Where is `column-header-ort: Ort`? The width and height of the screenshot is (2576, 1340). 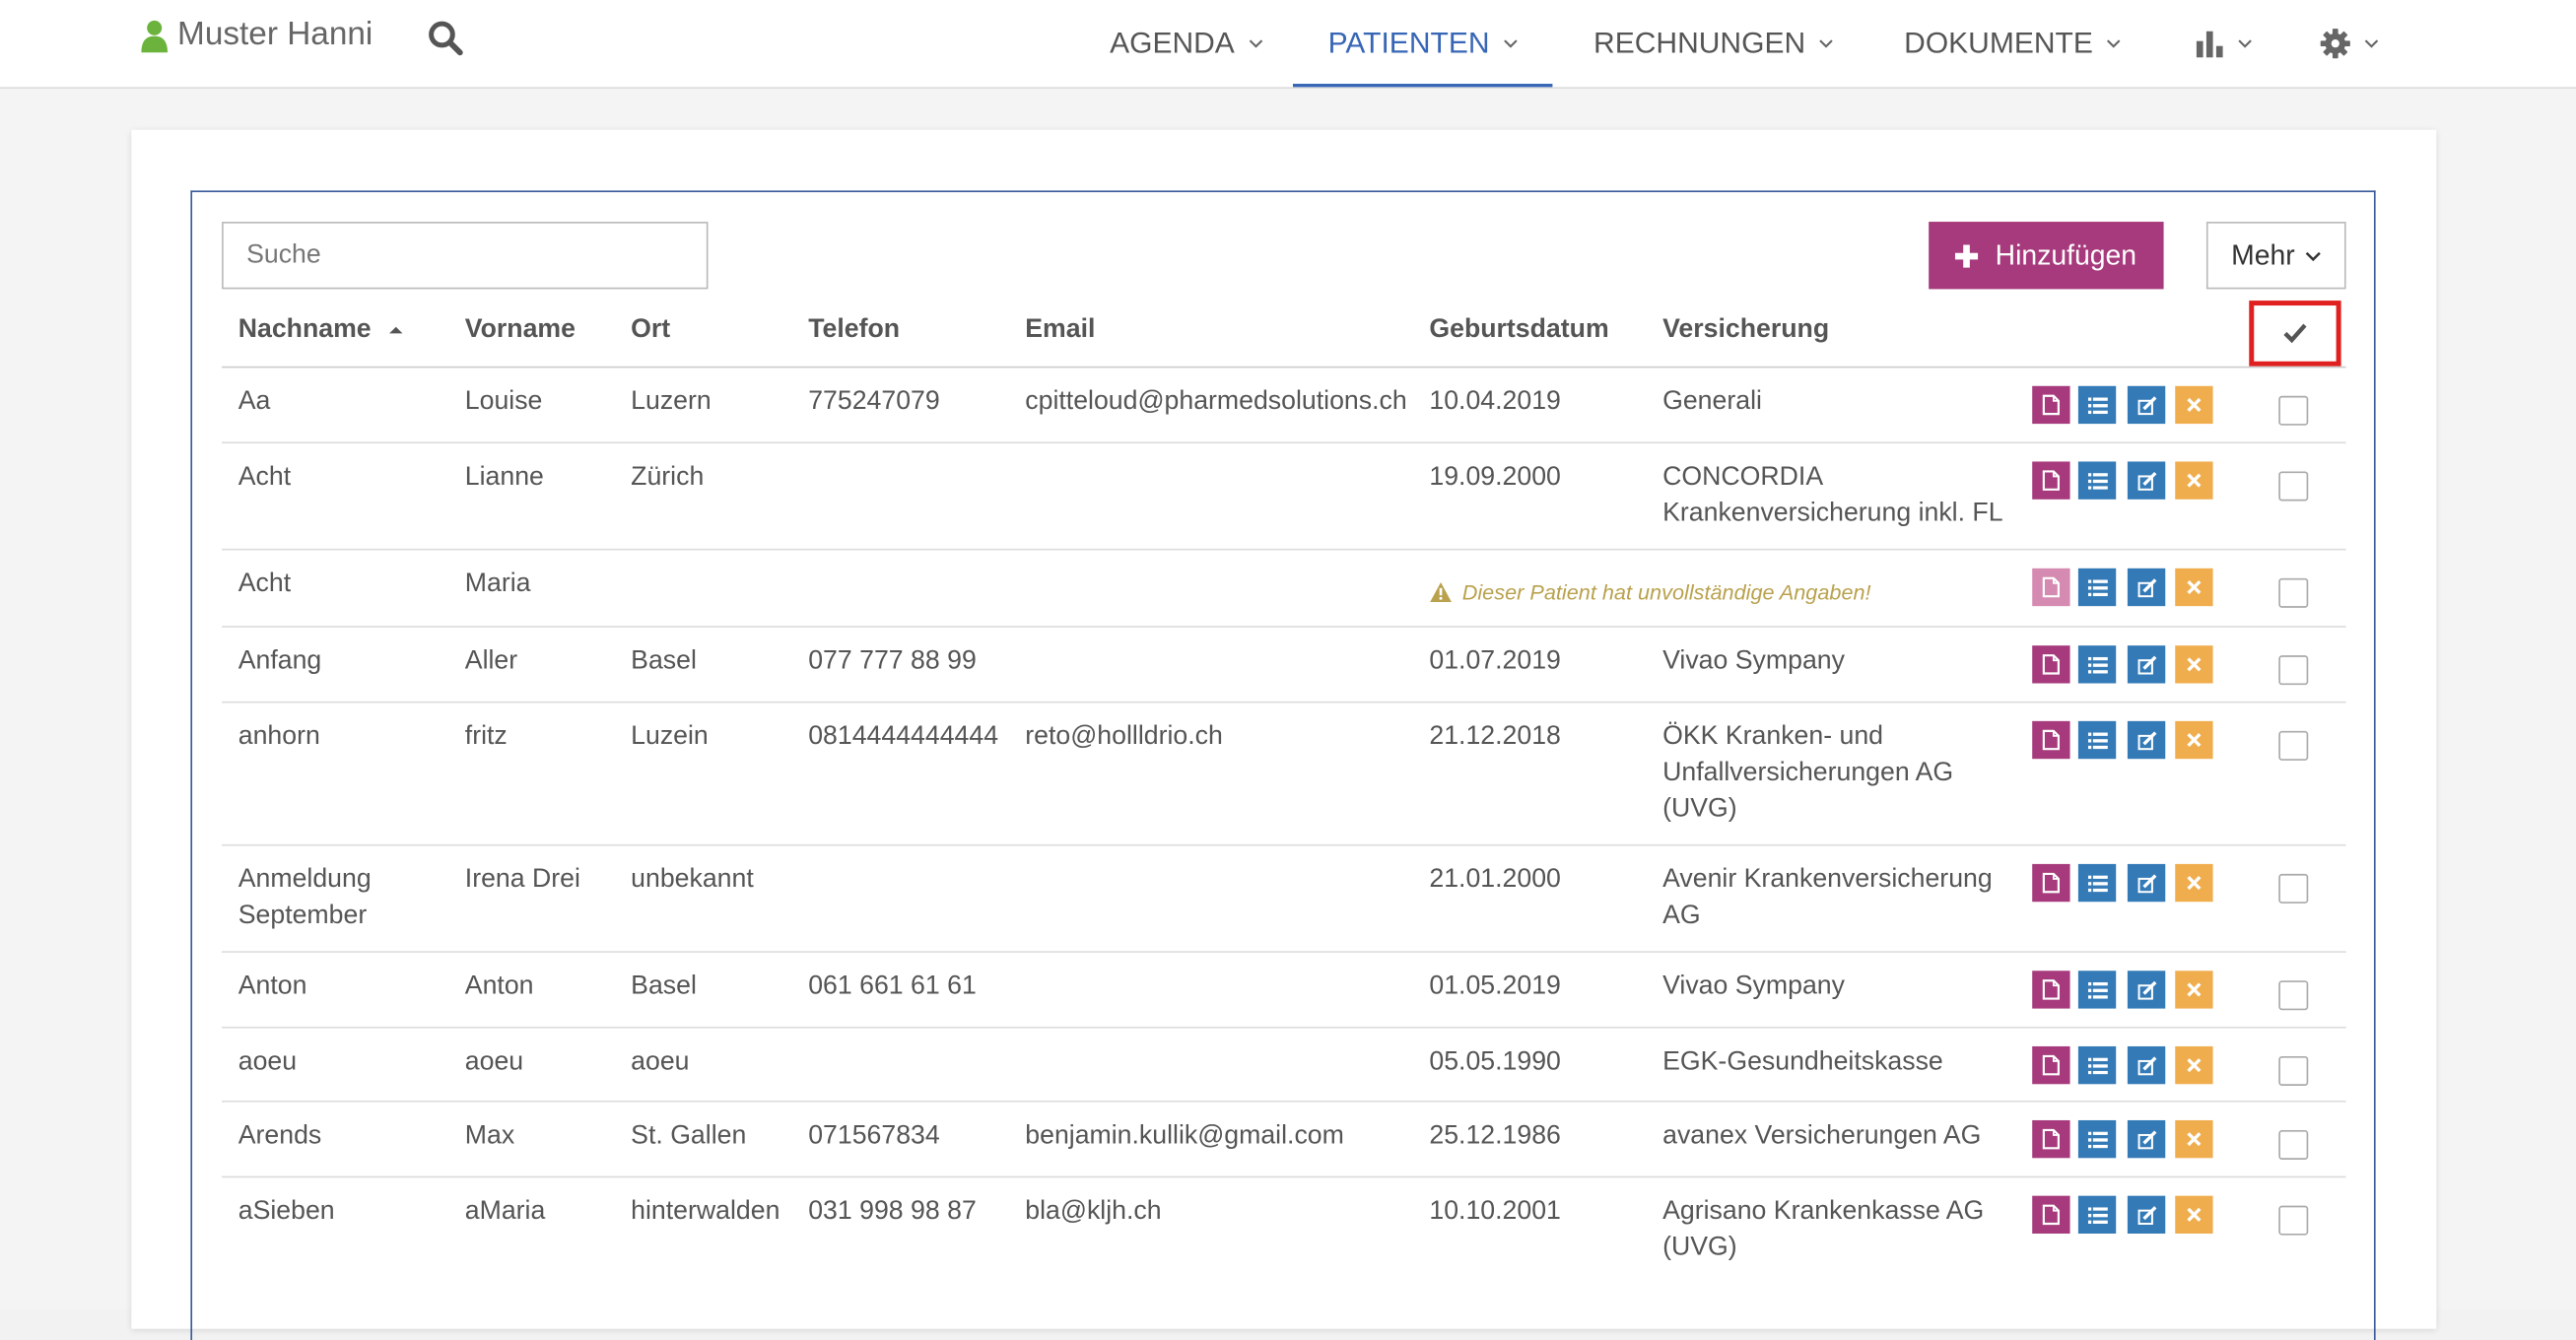 column-header-ort: Ort is located at coordinates (650, 330).